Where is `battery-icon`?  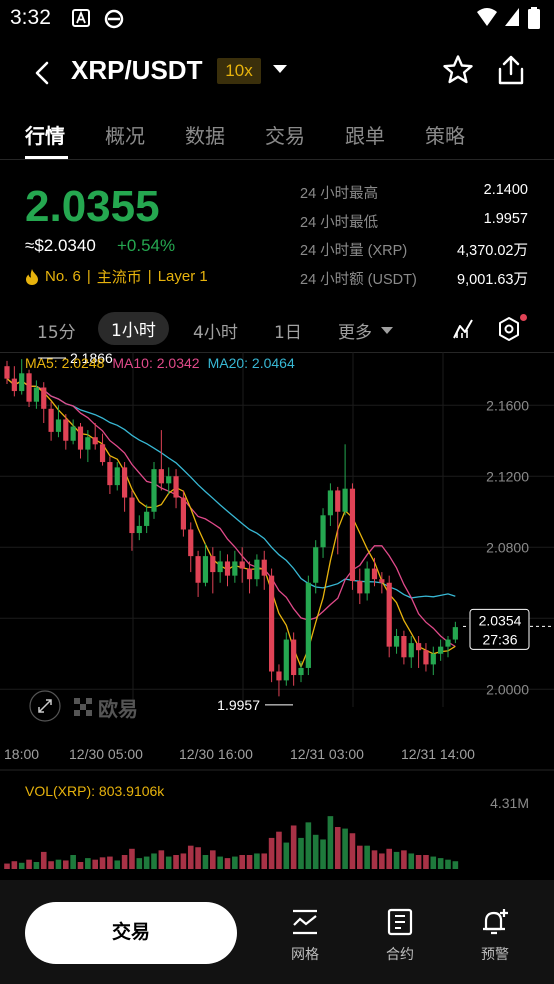
battery-icon is located at coordinates (534, 18).